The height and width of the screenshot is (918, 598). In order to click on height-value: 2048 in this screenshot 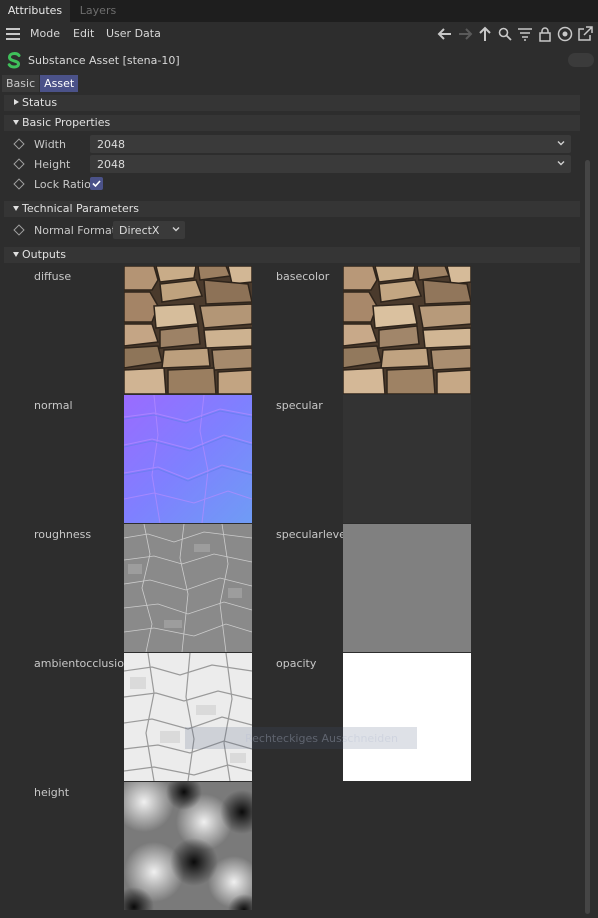, I will do `click(111, 164)`.